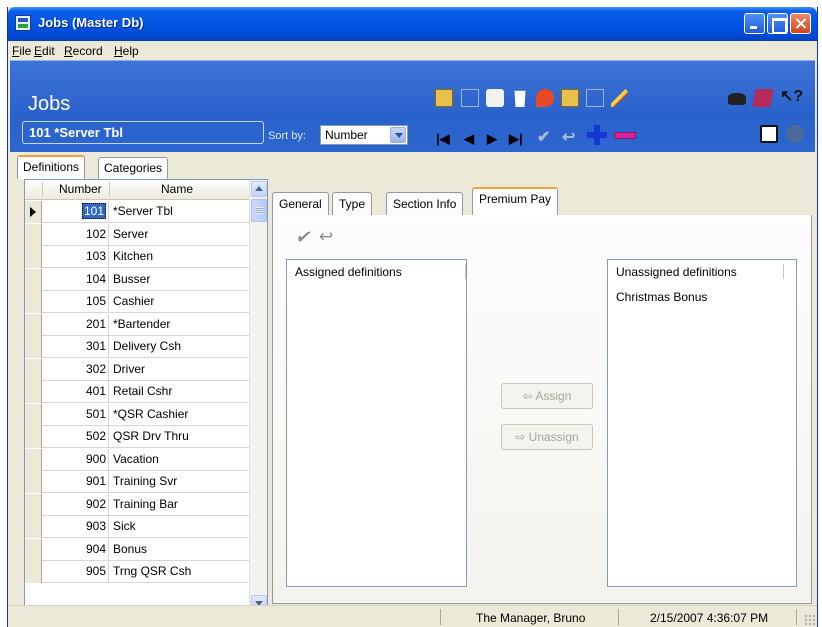 This screenshot has height=627, width=822. I want to click on cell-name: Trng QSR Csh, so click(152, 571).